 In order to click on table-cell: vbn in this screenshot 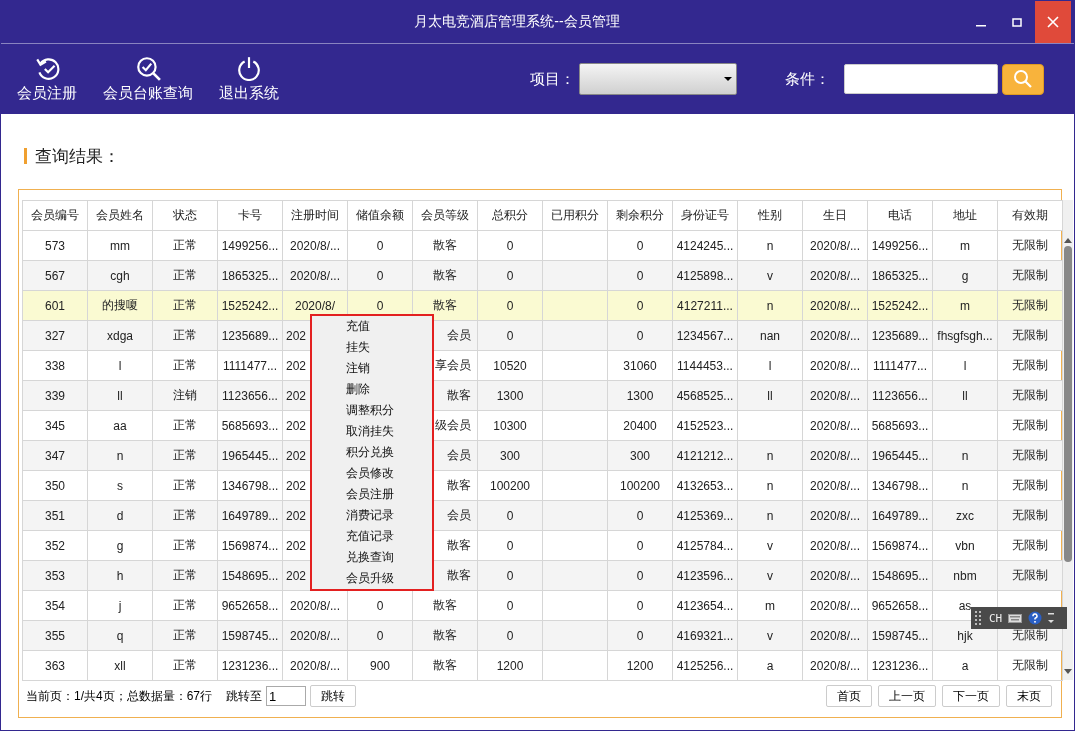, I will do `click(965, 545)`.